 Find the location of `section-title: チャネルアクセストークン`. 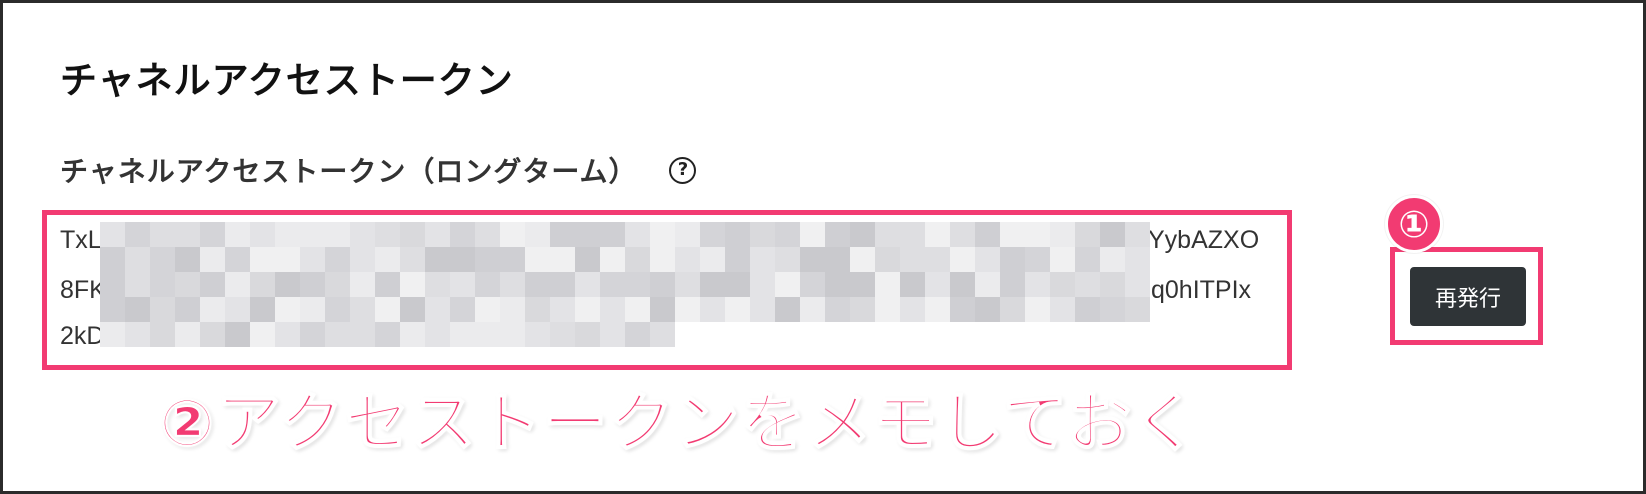

section-title: チャネルアクセストークン is located at coordinates (287, 80).